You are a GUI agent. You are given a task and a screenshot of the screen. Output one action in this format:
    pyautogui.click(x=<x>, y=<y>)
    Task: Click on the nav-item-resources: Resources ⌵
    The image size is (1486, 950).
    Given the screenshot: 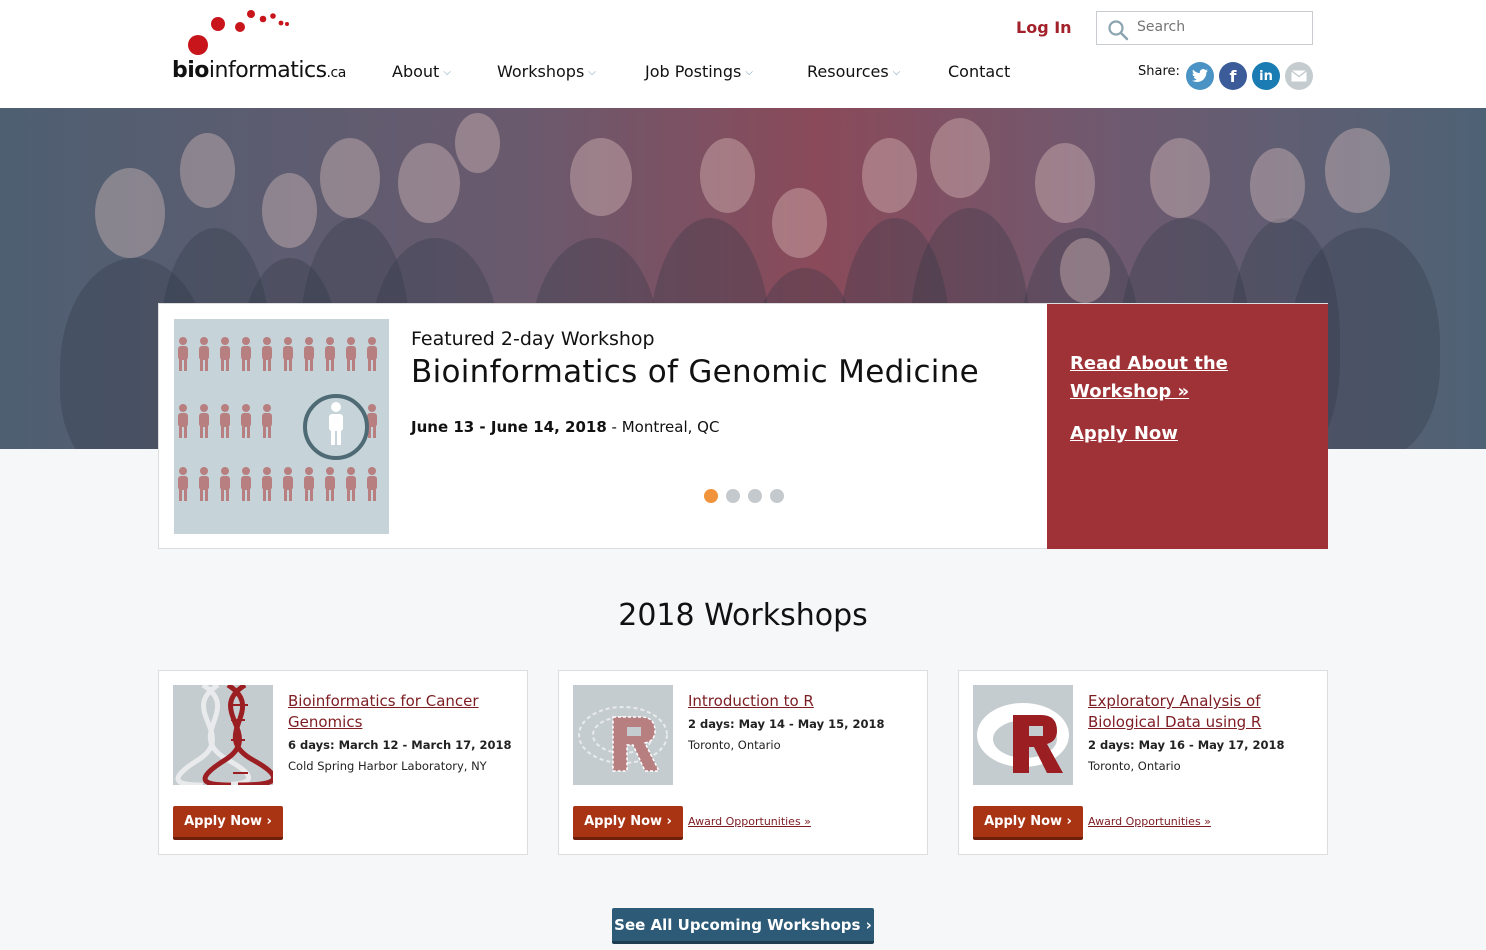 What is the action you would take?
    pyautogui.click(x=853, y=71)
    